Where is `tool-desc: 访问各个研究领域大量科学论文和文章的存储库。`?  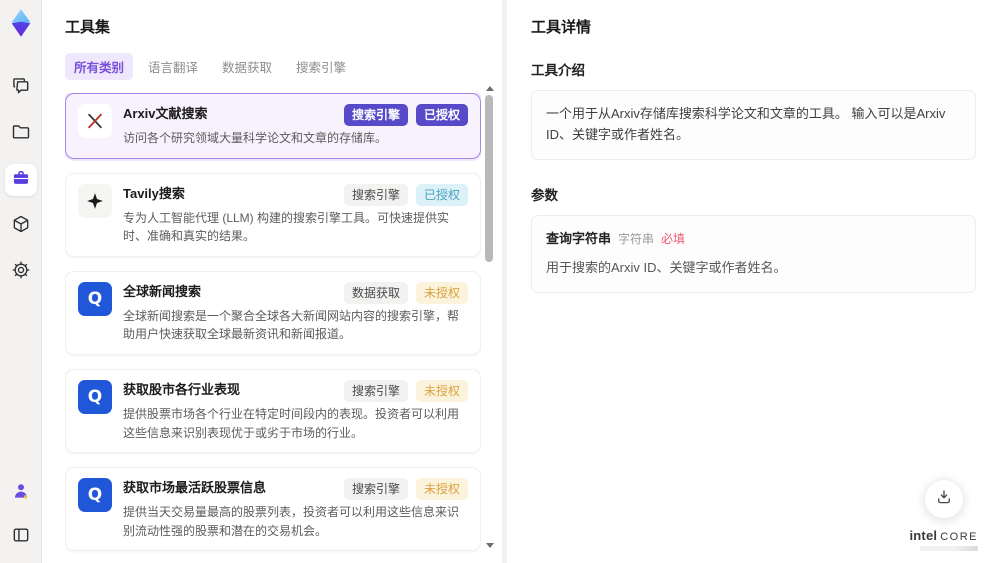 tool-desc: 访问各个研究领域大量科学论文和文章的存储库。 is located at coordinates (255, 138).